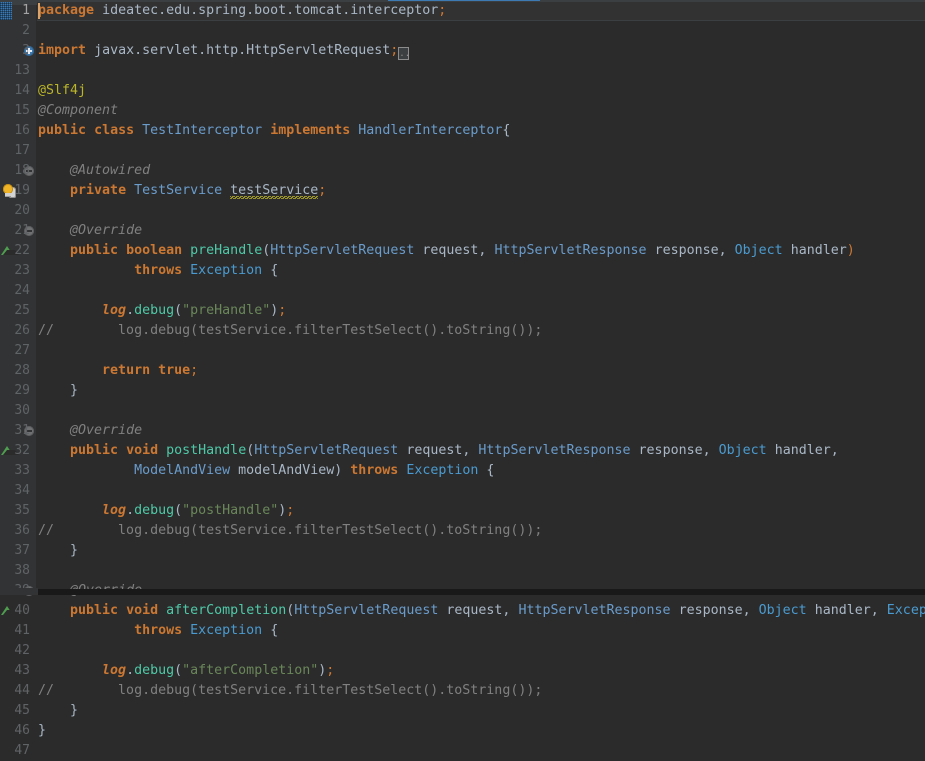 This screenshot has width=925, height=761. I want to click on code-line: 45 }, so click(462, 711).